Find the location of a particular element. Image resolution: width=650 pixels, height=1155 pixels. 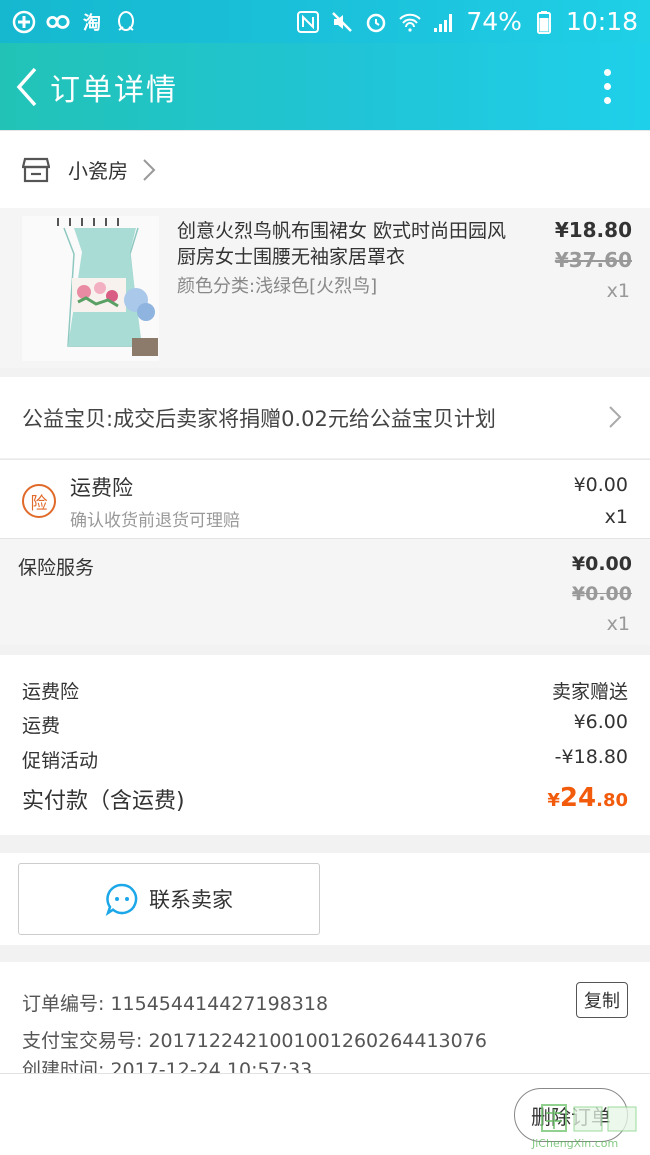

summary-label: 促销活动 is located at coordinates (60, 761).